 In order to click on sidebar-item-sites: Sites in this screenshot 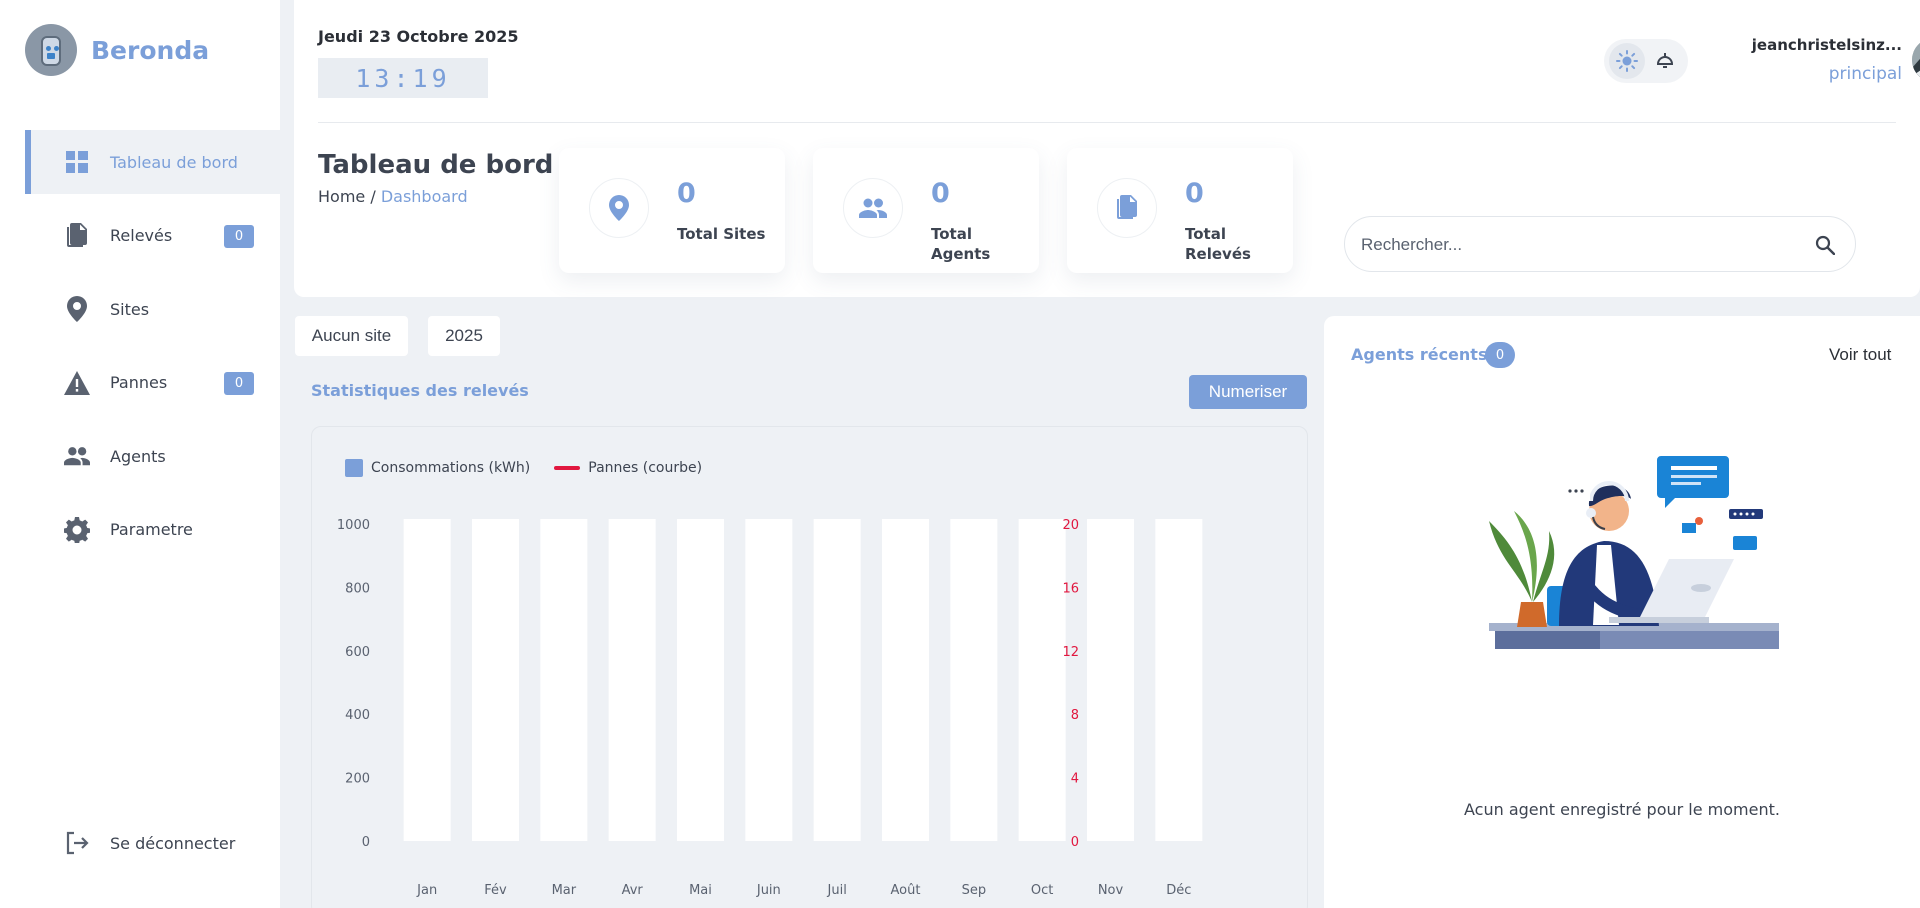, I will do `click(140, 309)`.